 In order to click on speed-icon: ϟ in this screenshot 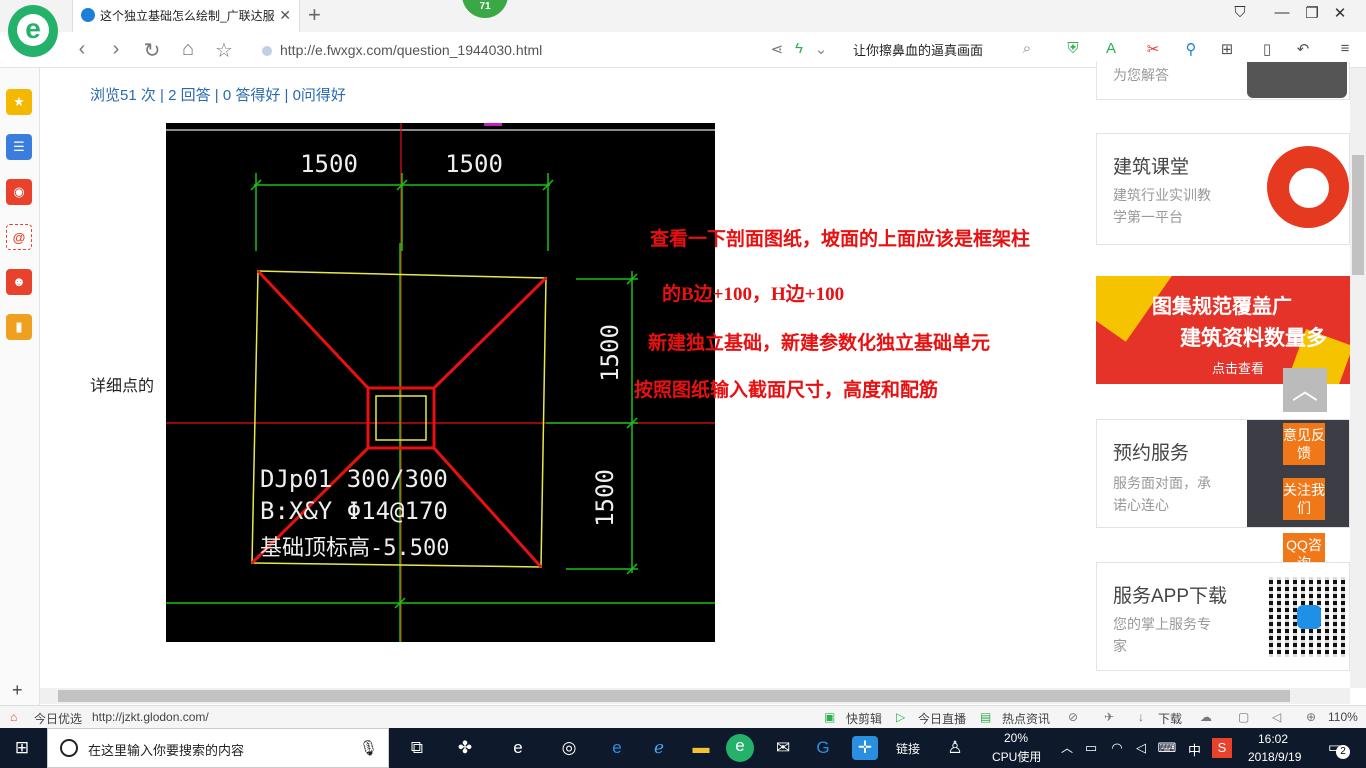, I will do `click(799, 48)`.